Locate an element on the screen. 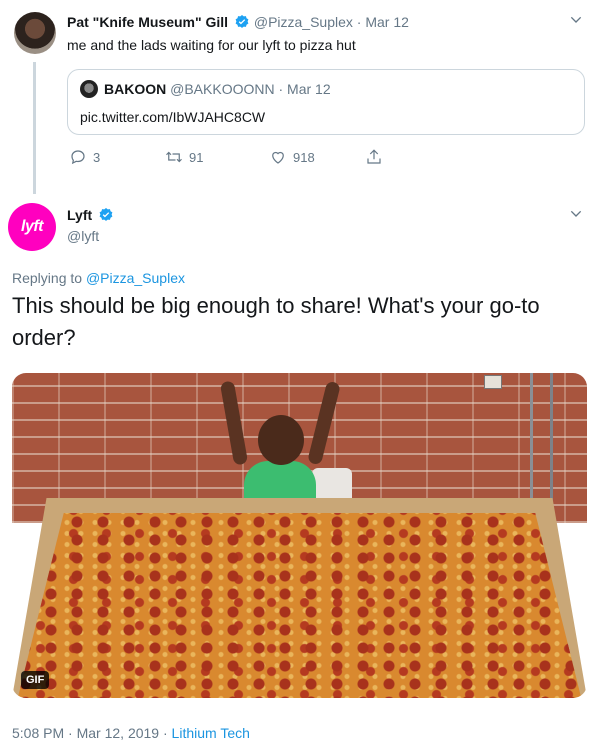  retweet-count: 91 is located at coordinates (196, 157).